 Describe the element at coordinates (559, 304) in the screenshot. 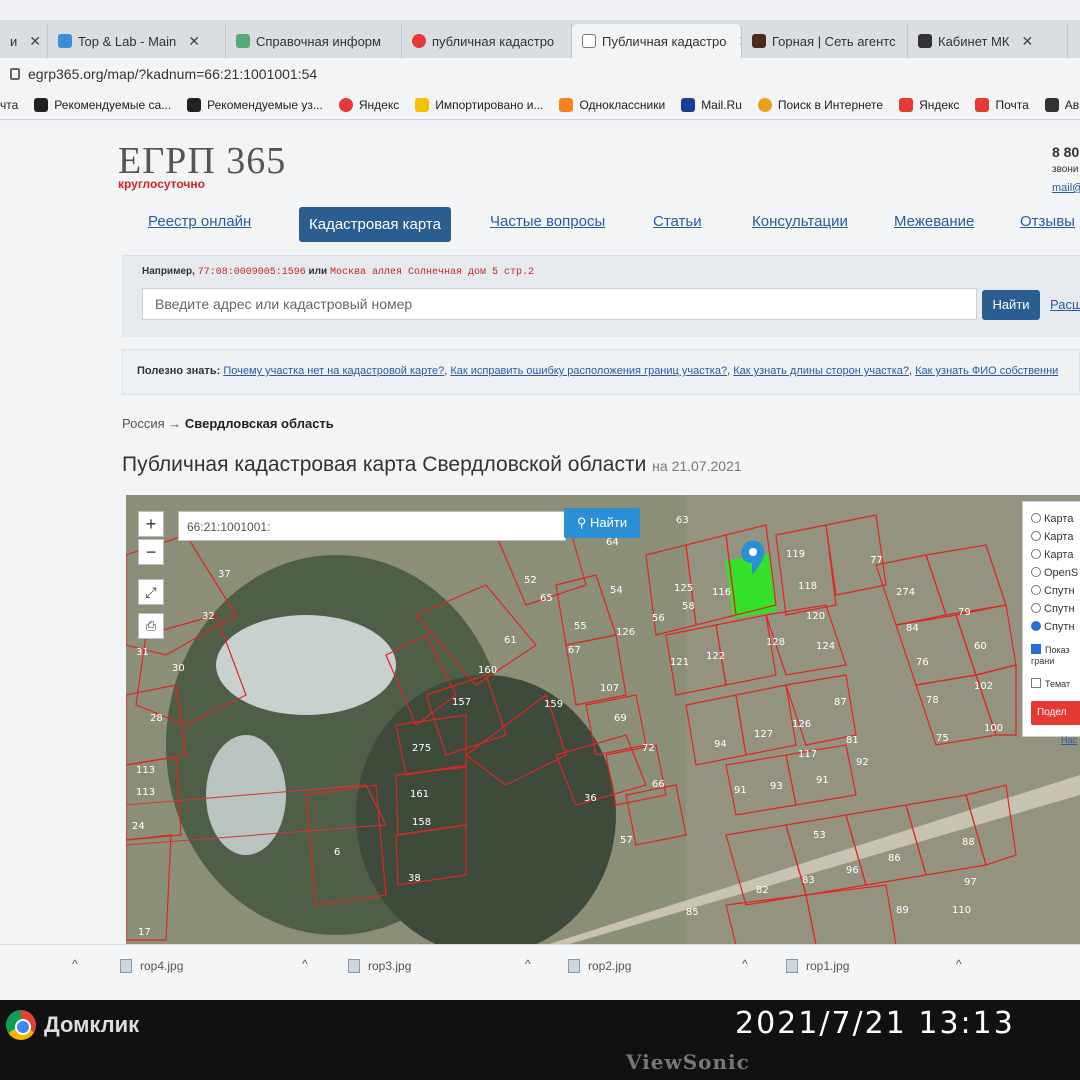

I see `search-input: Введите адрес или кадастровый номер` at that location.